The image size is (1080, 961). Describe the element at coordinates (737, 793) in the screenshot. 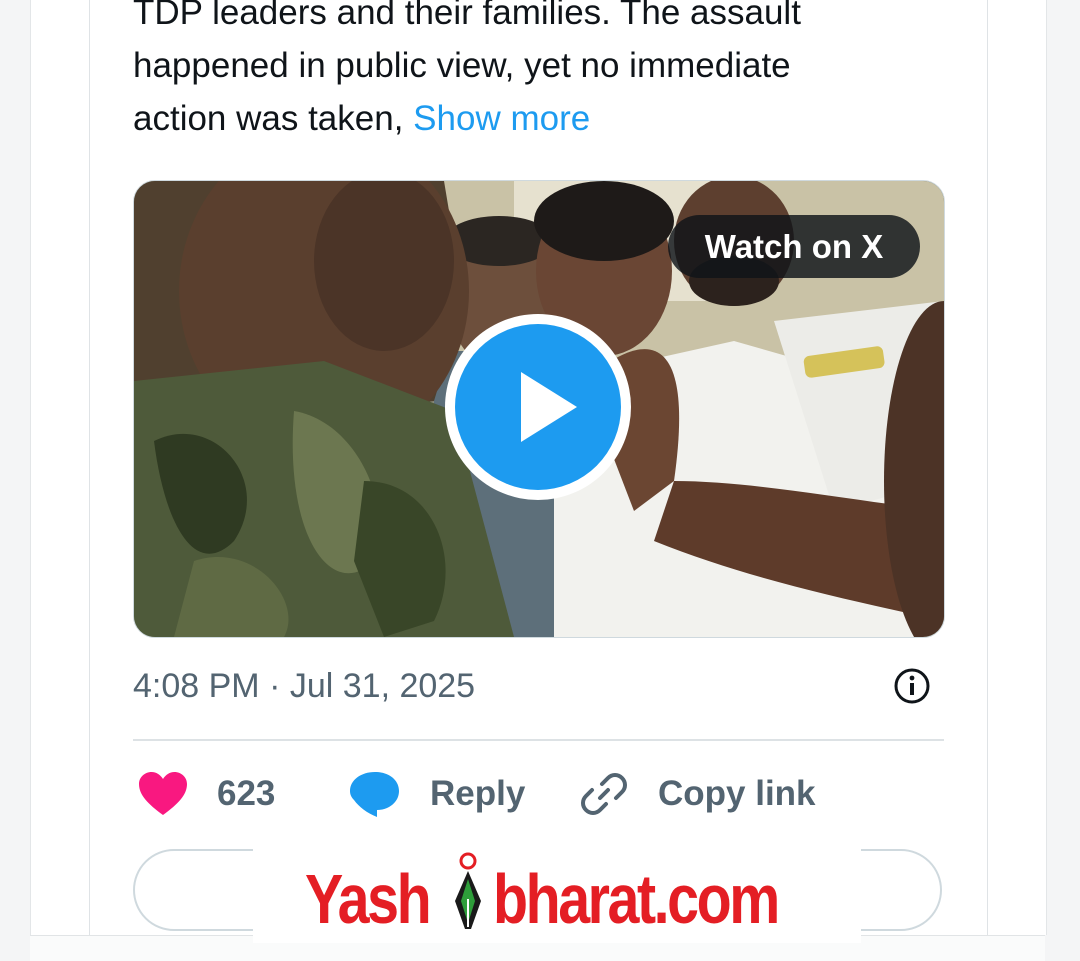

I see `copy-link-label: Copy link` at that location.